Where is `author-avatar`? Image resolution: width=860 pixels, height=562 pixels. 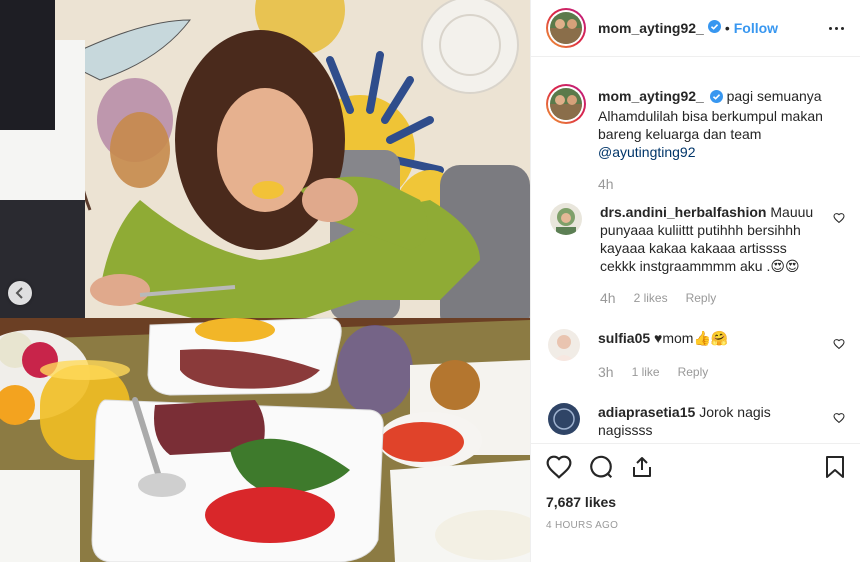 author-avatar is located at coordinates (566, 28).